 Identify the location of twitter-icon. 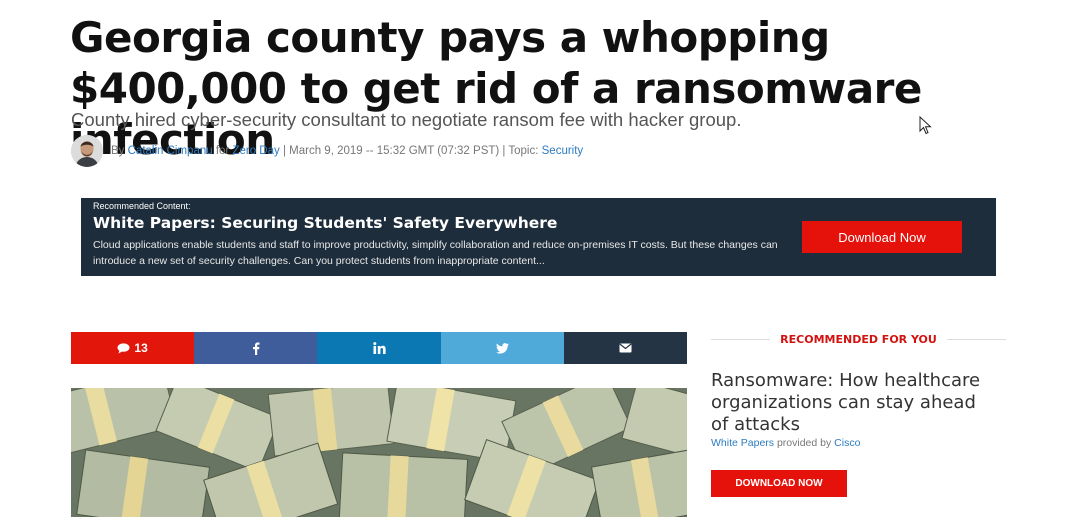
(502, 348).